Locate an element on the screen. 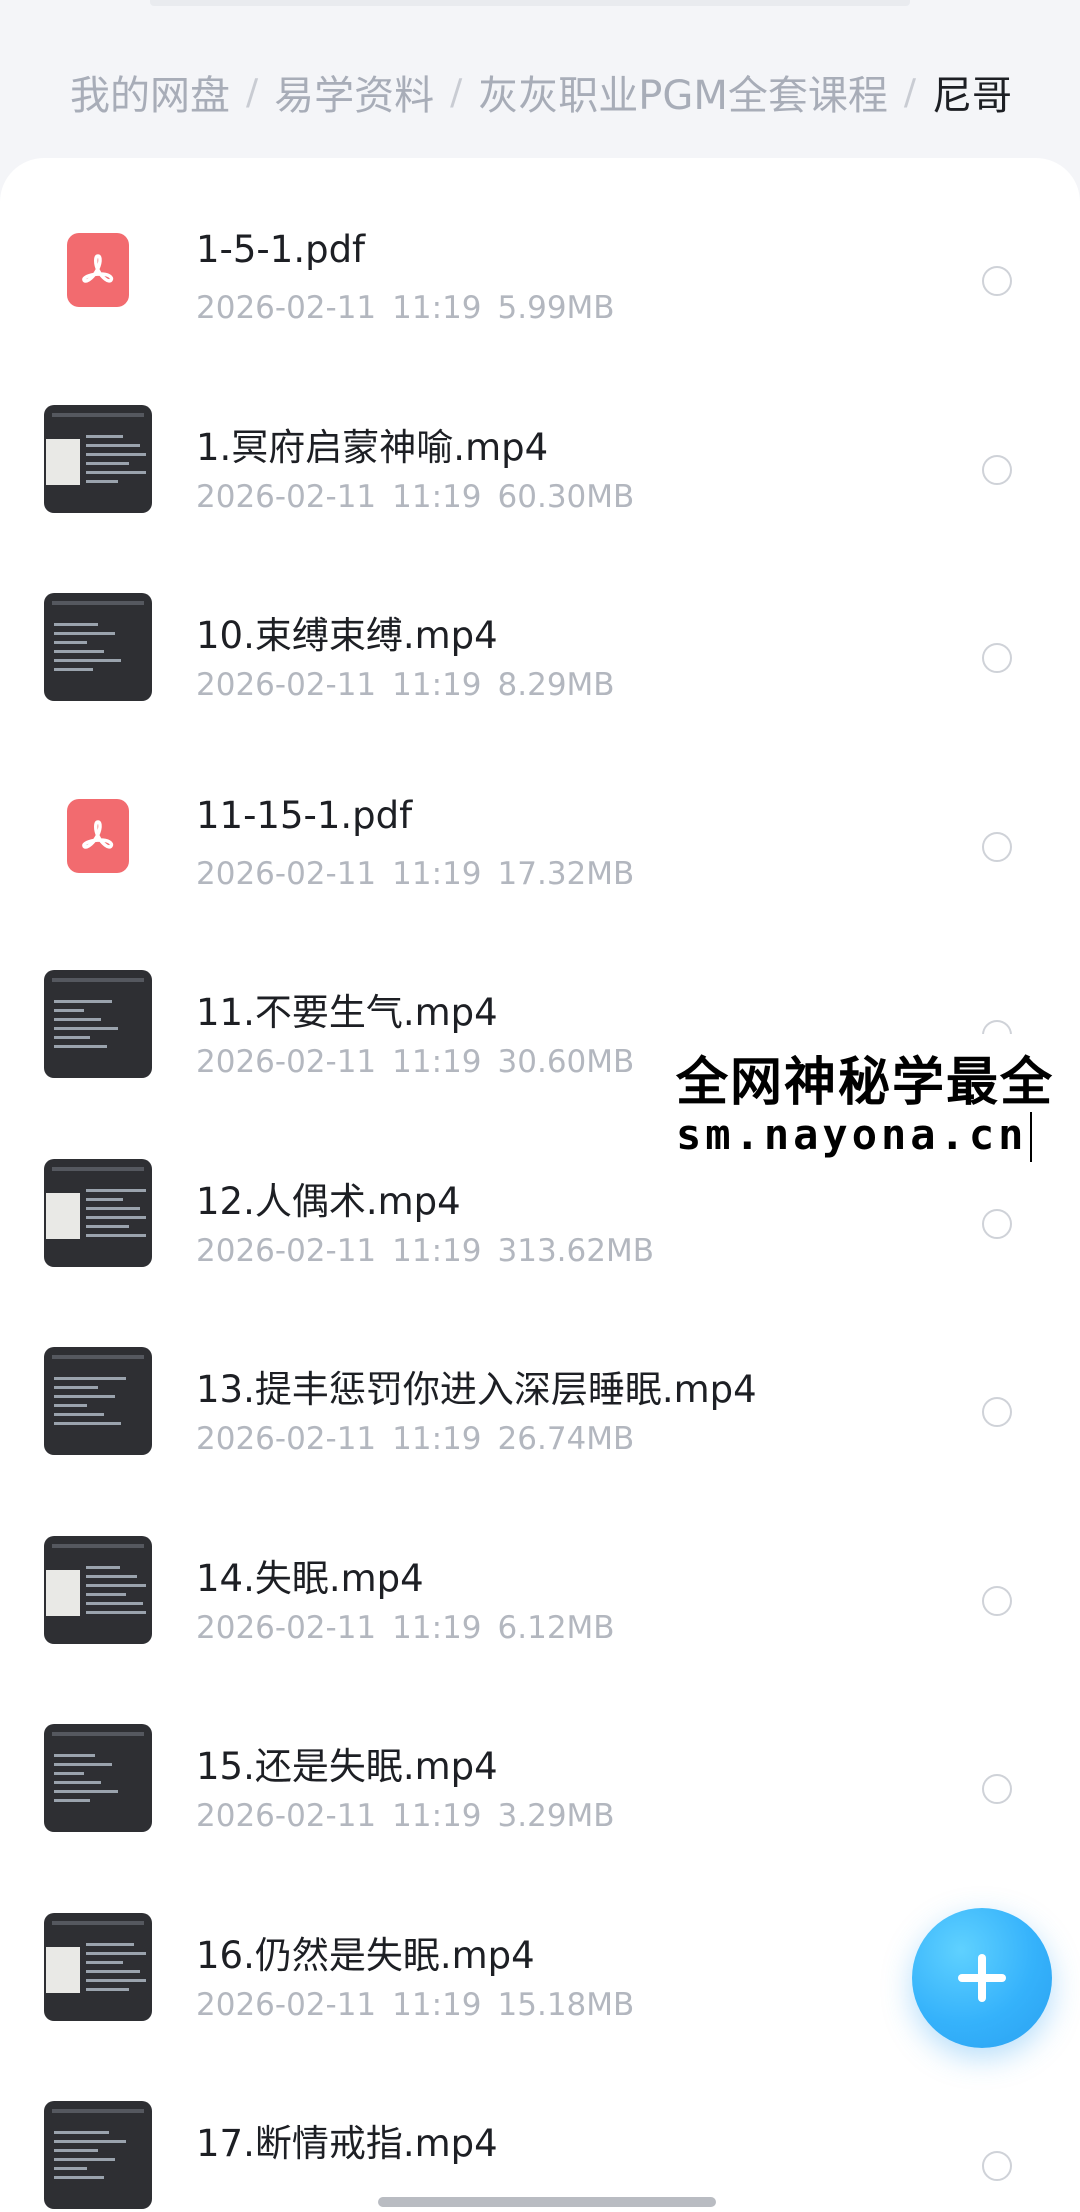 This screenshot has height=2212, width=1080. watermark-line-2: sm.nayona.cn is located at coordinates (852, 1134).